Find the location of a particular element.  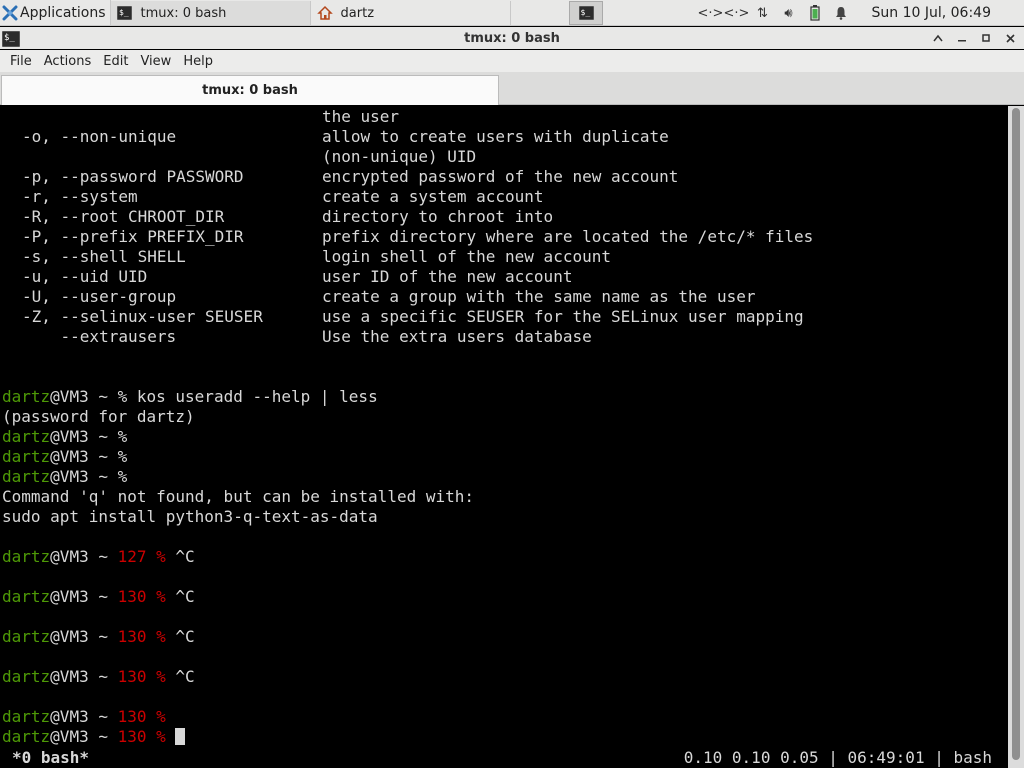

applications-menu: Applications is located at coordinates (55, 13).